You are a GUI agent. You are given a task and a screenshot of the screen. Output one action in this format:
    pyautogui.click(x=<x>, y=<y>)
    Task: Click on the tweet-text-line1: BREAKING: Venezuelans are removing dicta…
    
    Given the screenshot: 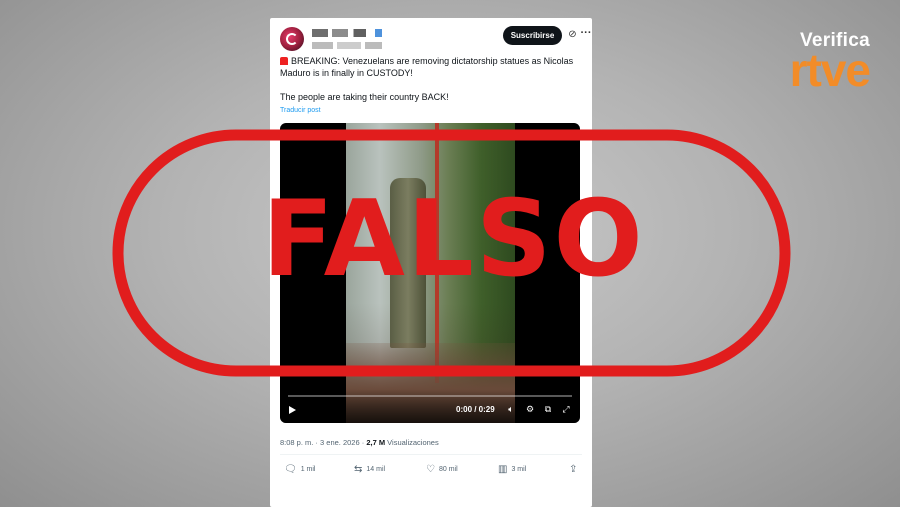 What is the action you would take?
    pyautogui.click(x=427, y=67)
    